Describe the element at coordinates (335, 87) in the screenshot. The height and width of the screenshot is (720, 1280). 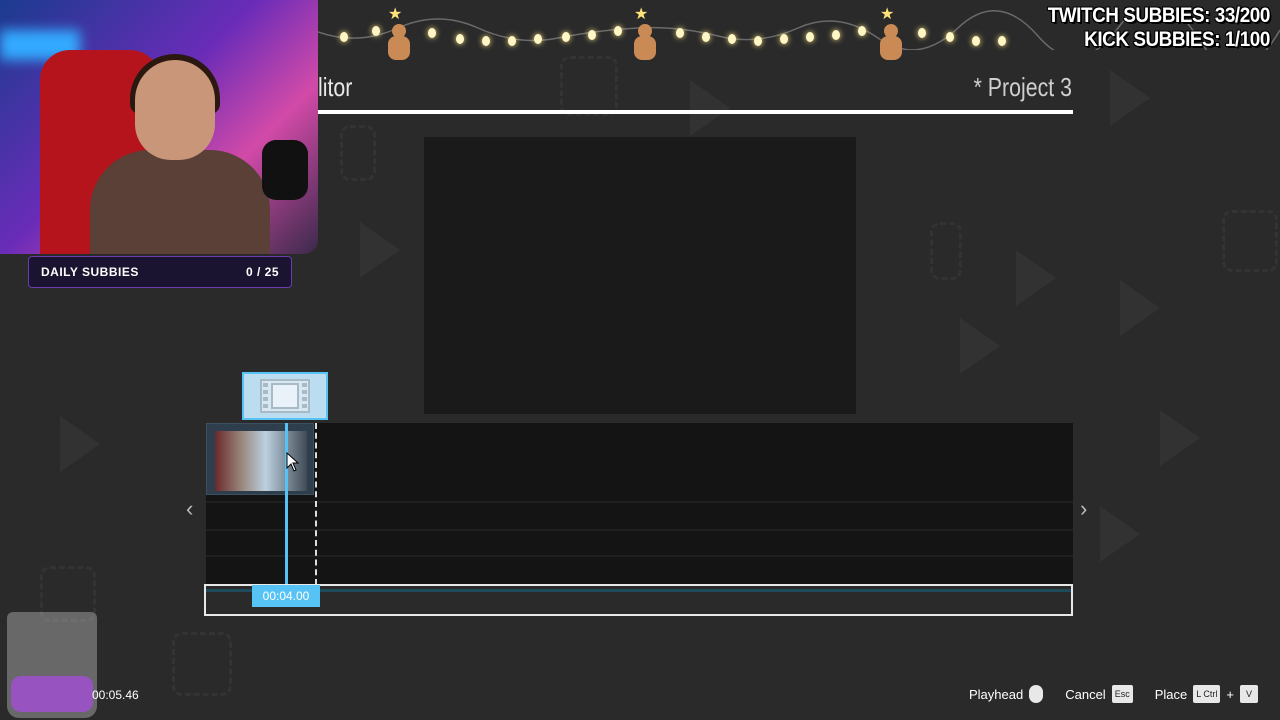
I see `editor-title: litor` at that location.